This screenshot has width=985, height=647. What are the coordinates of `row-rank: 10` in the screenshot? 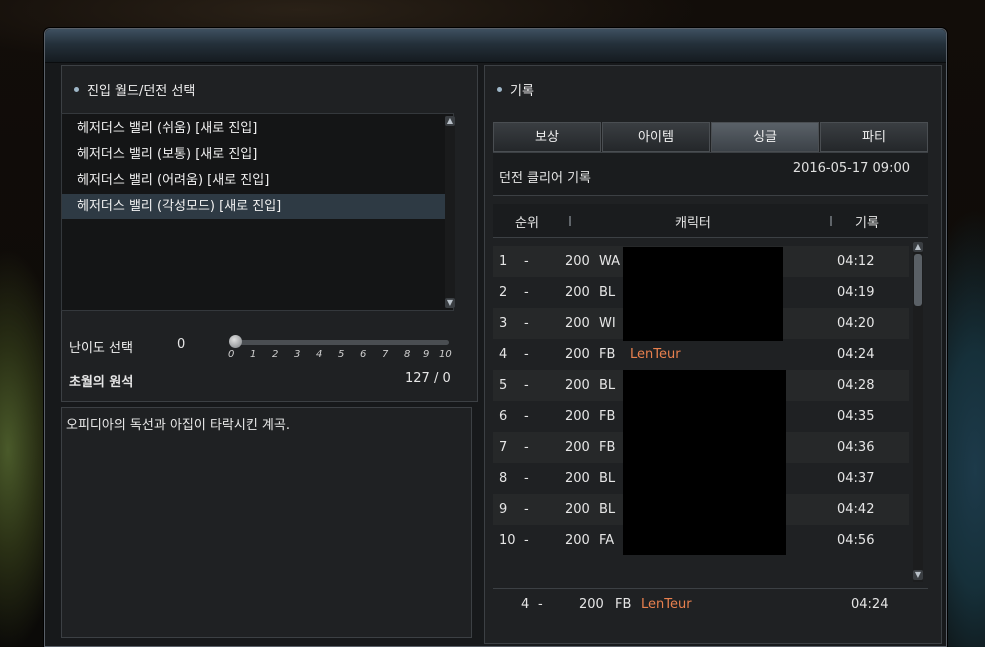 It's located at (507, 540).